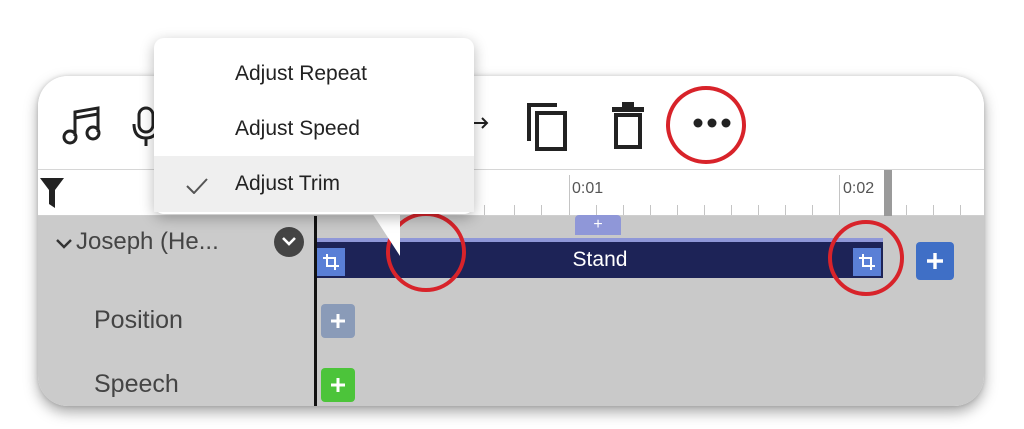 Image resolution: width=1024 pixels, height=429 pixels. I want to click on highlight-ring-more-options, so click(706, 125).